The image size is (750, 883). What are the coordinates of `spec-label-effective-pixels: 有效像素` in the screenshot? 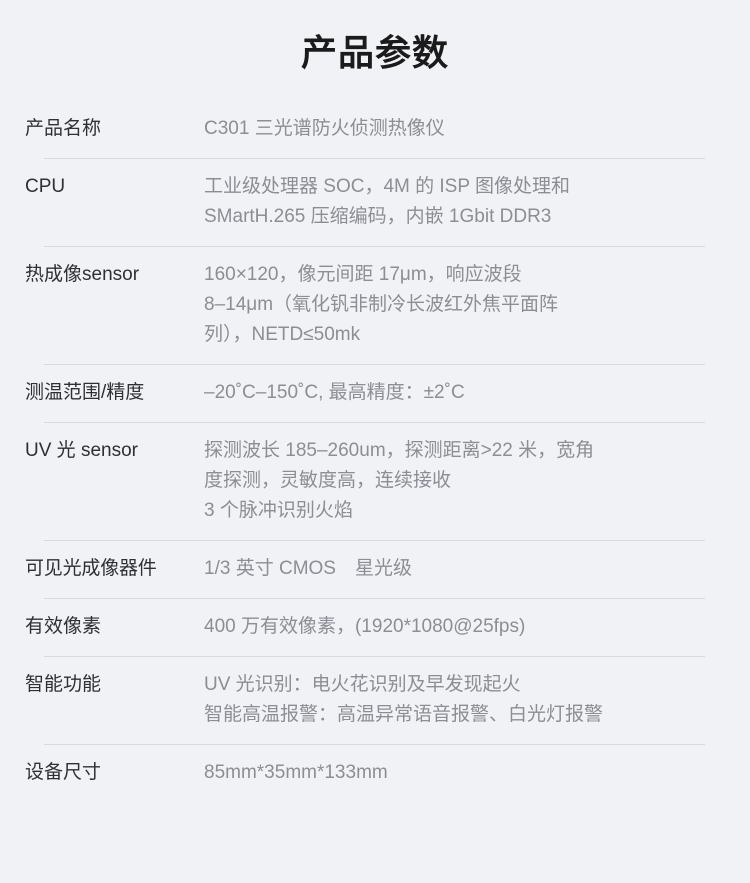 It's located at (63, 626).